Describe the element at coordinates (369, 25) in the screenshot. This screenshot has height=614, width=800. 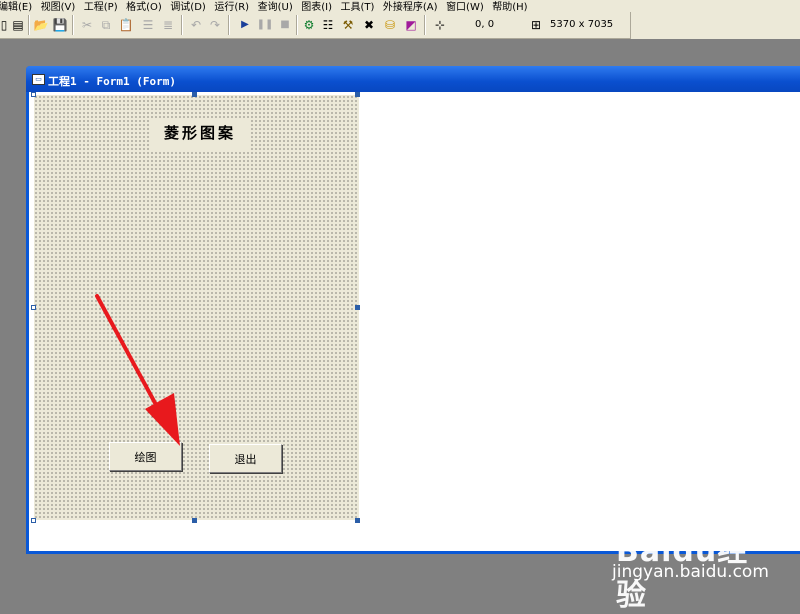
I see `object-browser-icon: ✖` at that location.